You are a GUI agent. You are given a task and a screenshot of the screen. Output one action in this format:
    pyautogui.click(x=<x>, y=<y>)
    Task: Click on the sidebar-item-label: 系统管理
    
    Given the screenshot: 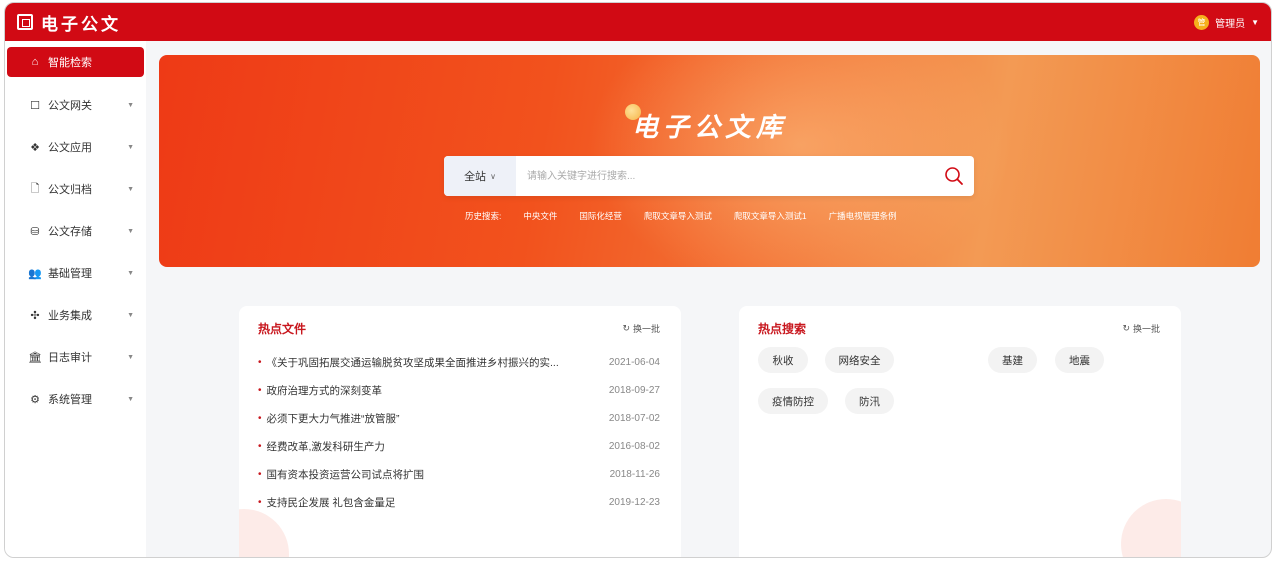 What is the action you would take?
    pyautogui.click(x=70, y=400)
    